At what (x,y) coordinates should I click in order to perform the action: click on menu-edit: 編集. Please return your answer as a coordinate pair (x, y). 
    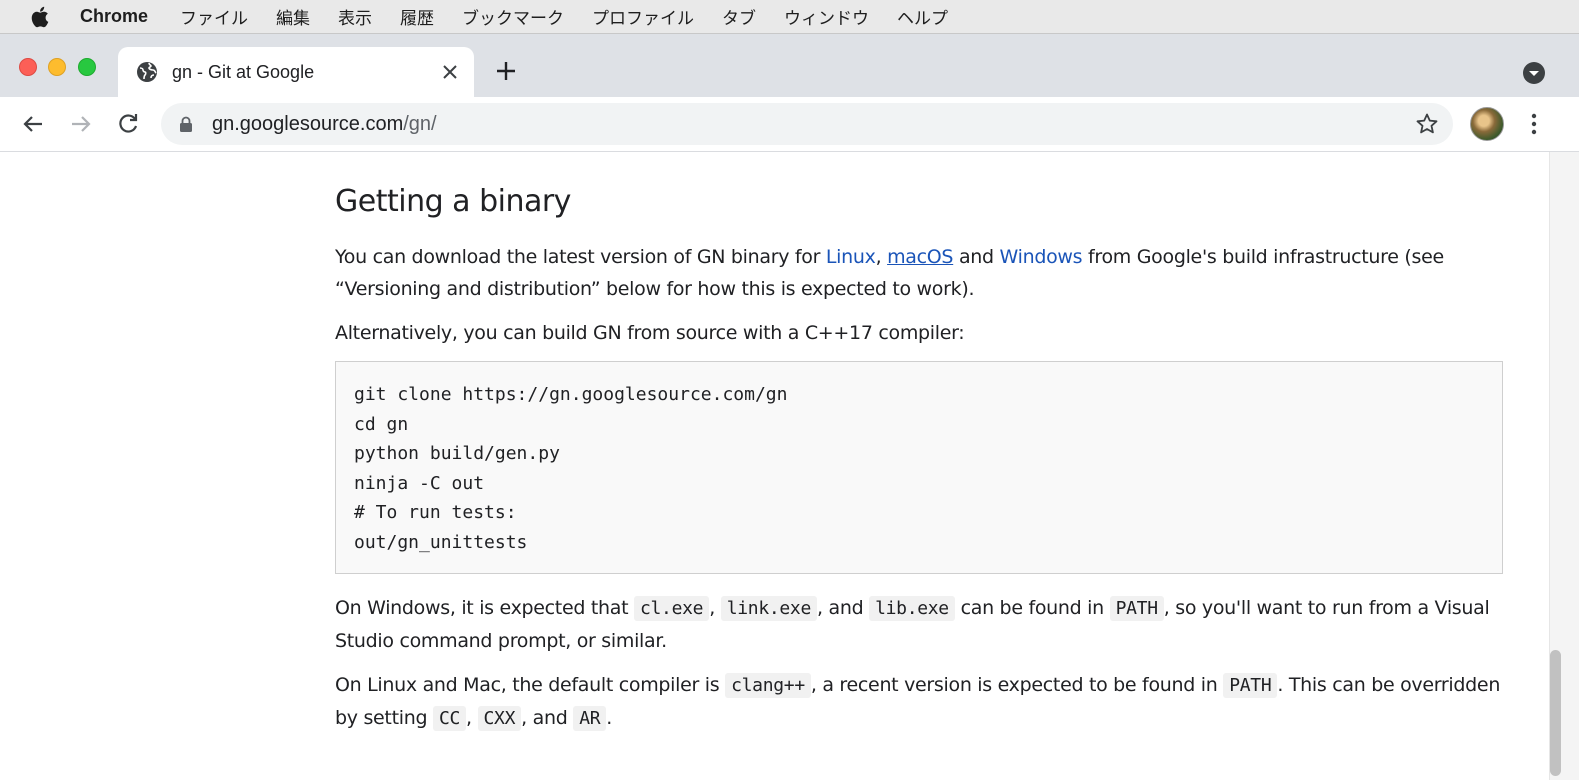
    Looking at the image, I should click on (293, 16).